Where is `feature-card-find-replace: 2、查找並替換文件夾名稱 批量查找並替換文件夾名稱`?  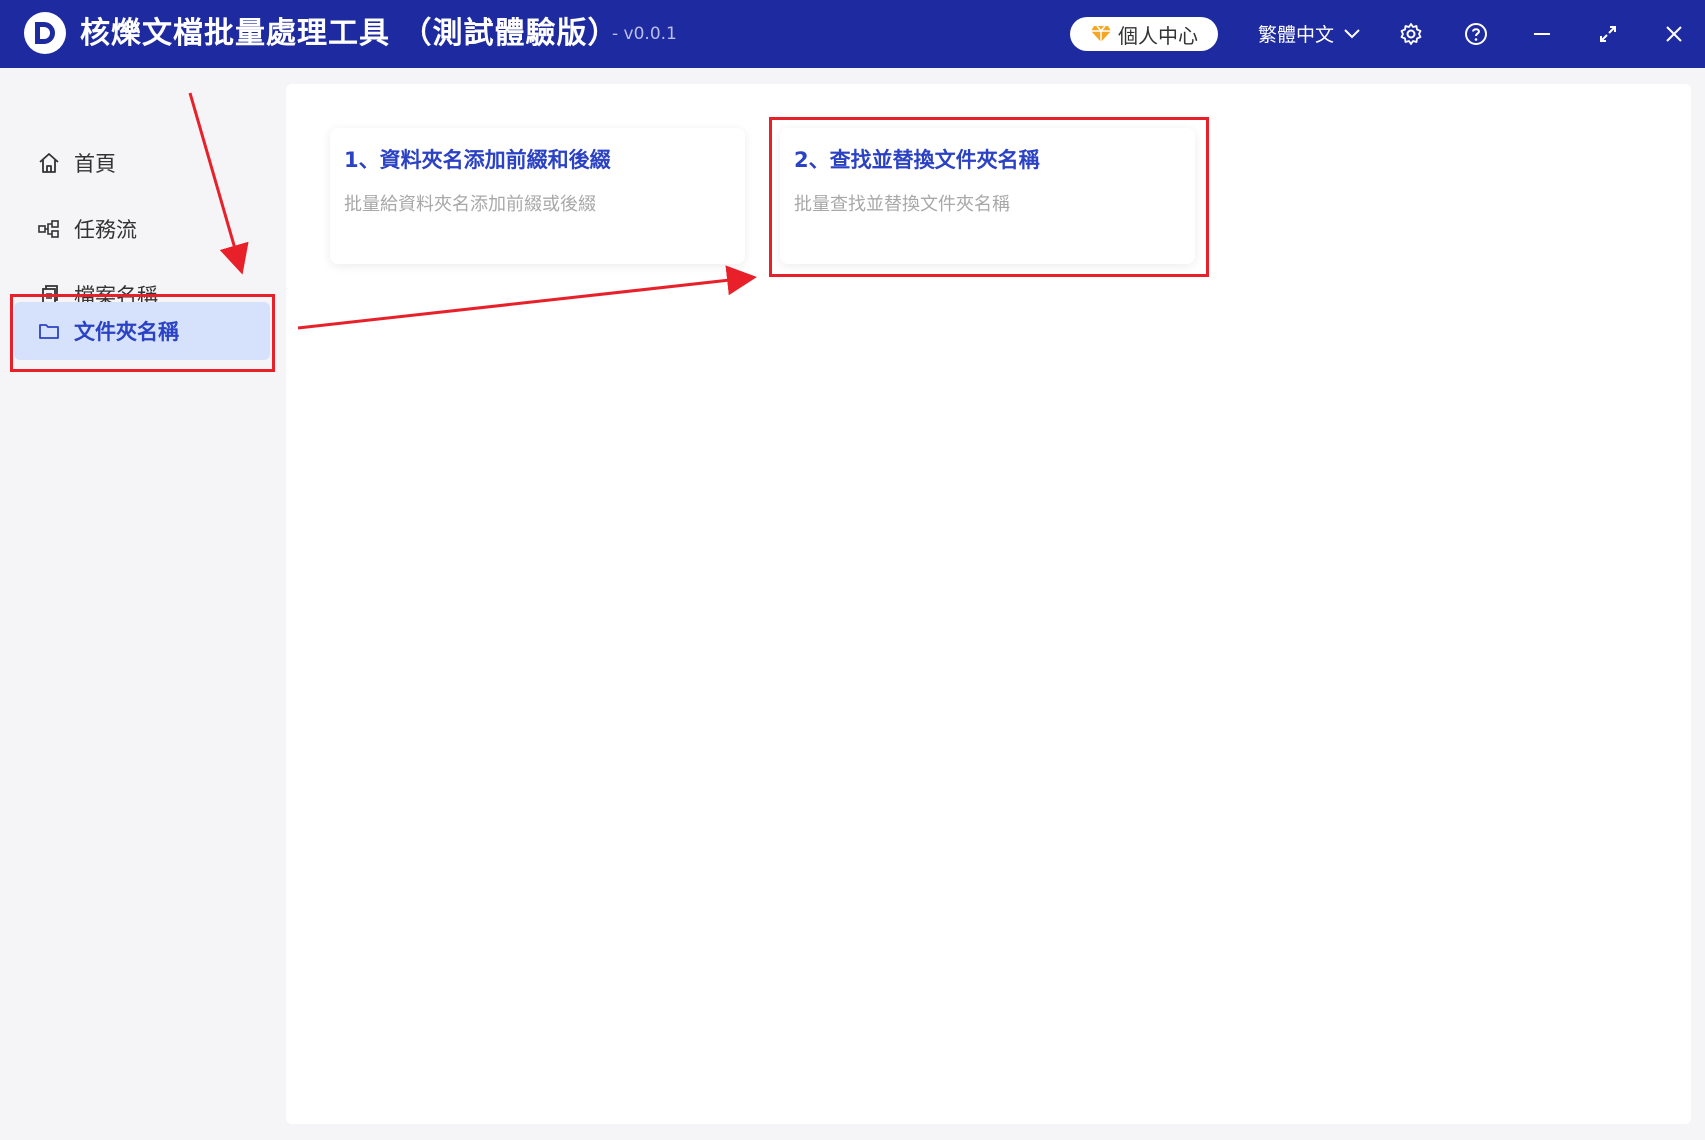 feature-card-find-replace: 2、查找並替換文件夾名稱 批量查找並替換文件夾名稱 is located at coordinates (987, 196).